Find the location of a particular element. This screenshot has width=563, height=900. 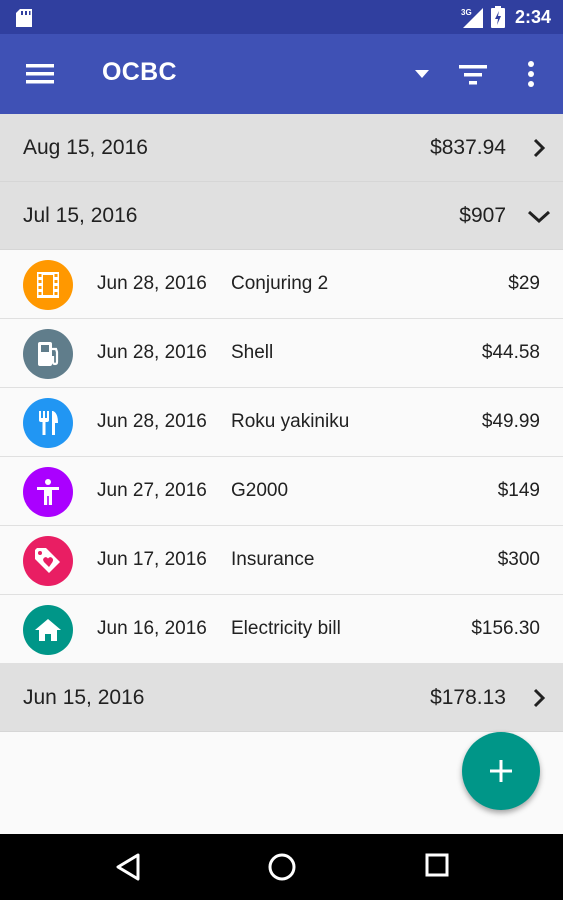

transaction-row: Jun 16, 2016 Electricity bill $156.30 is located at coordinates (281, 629).